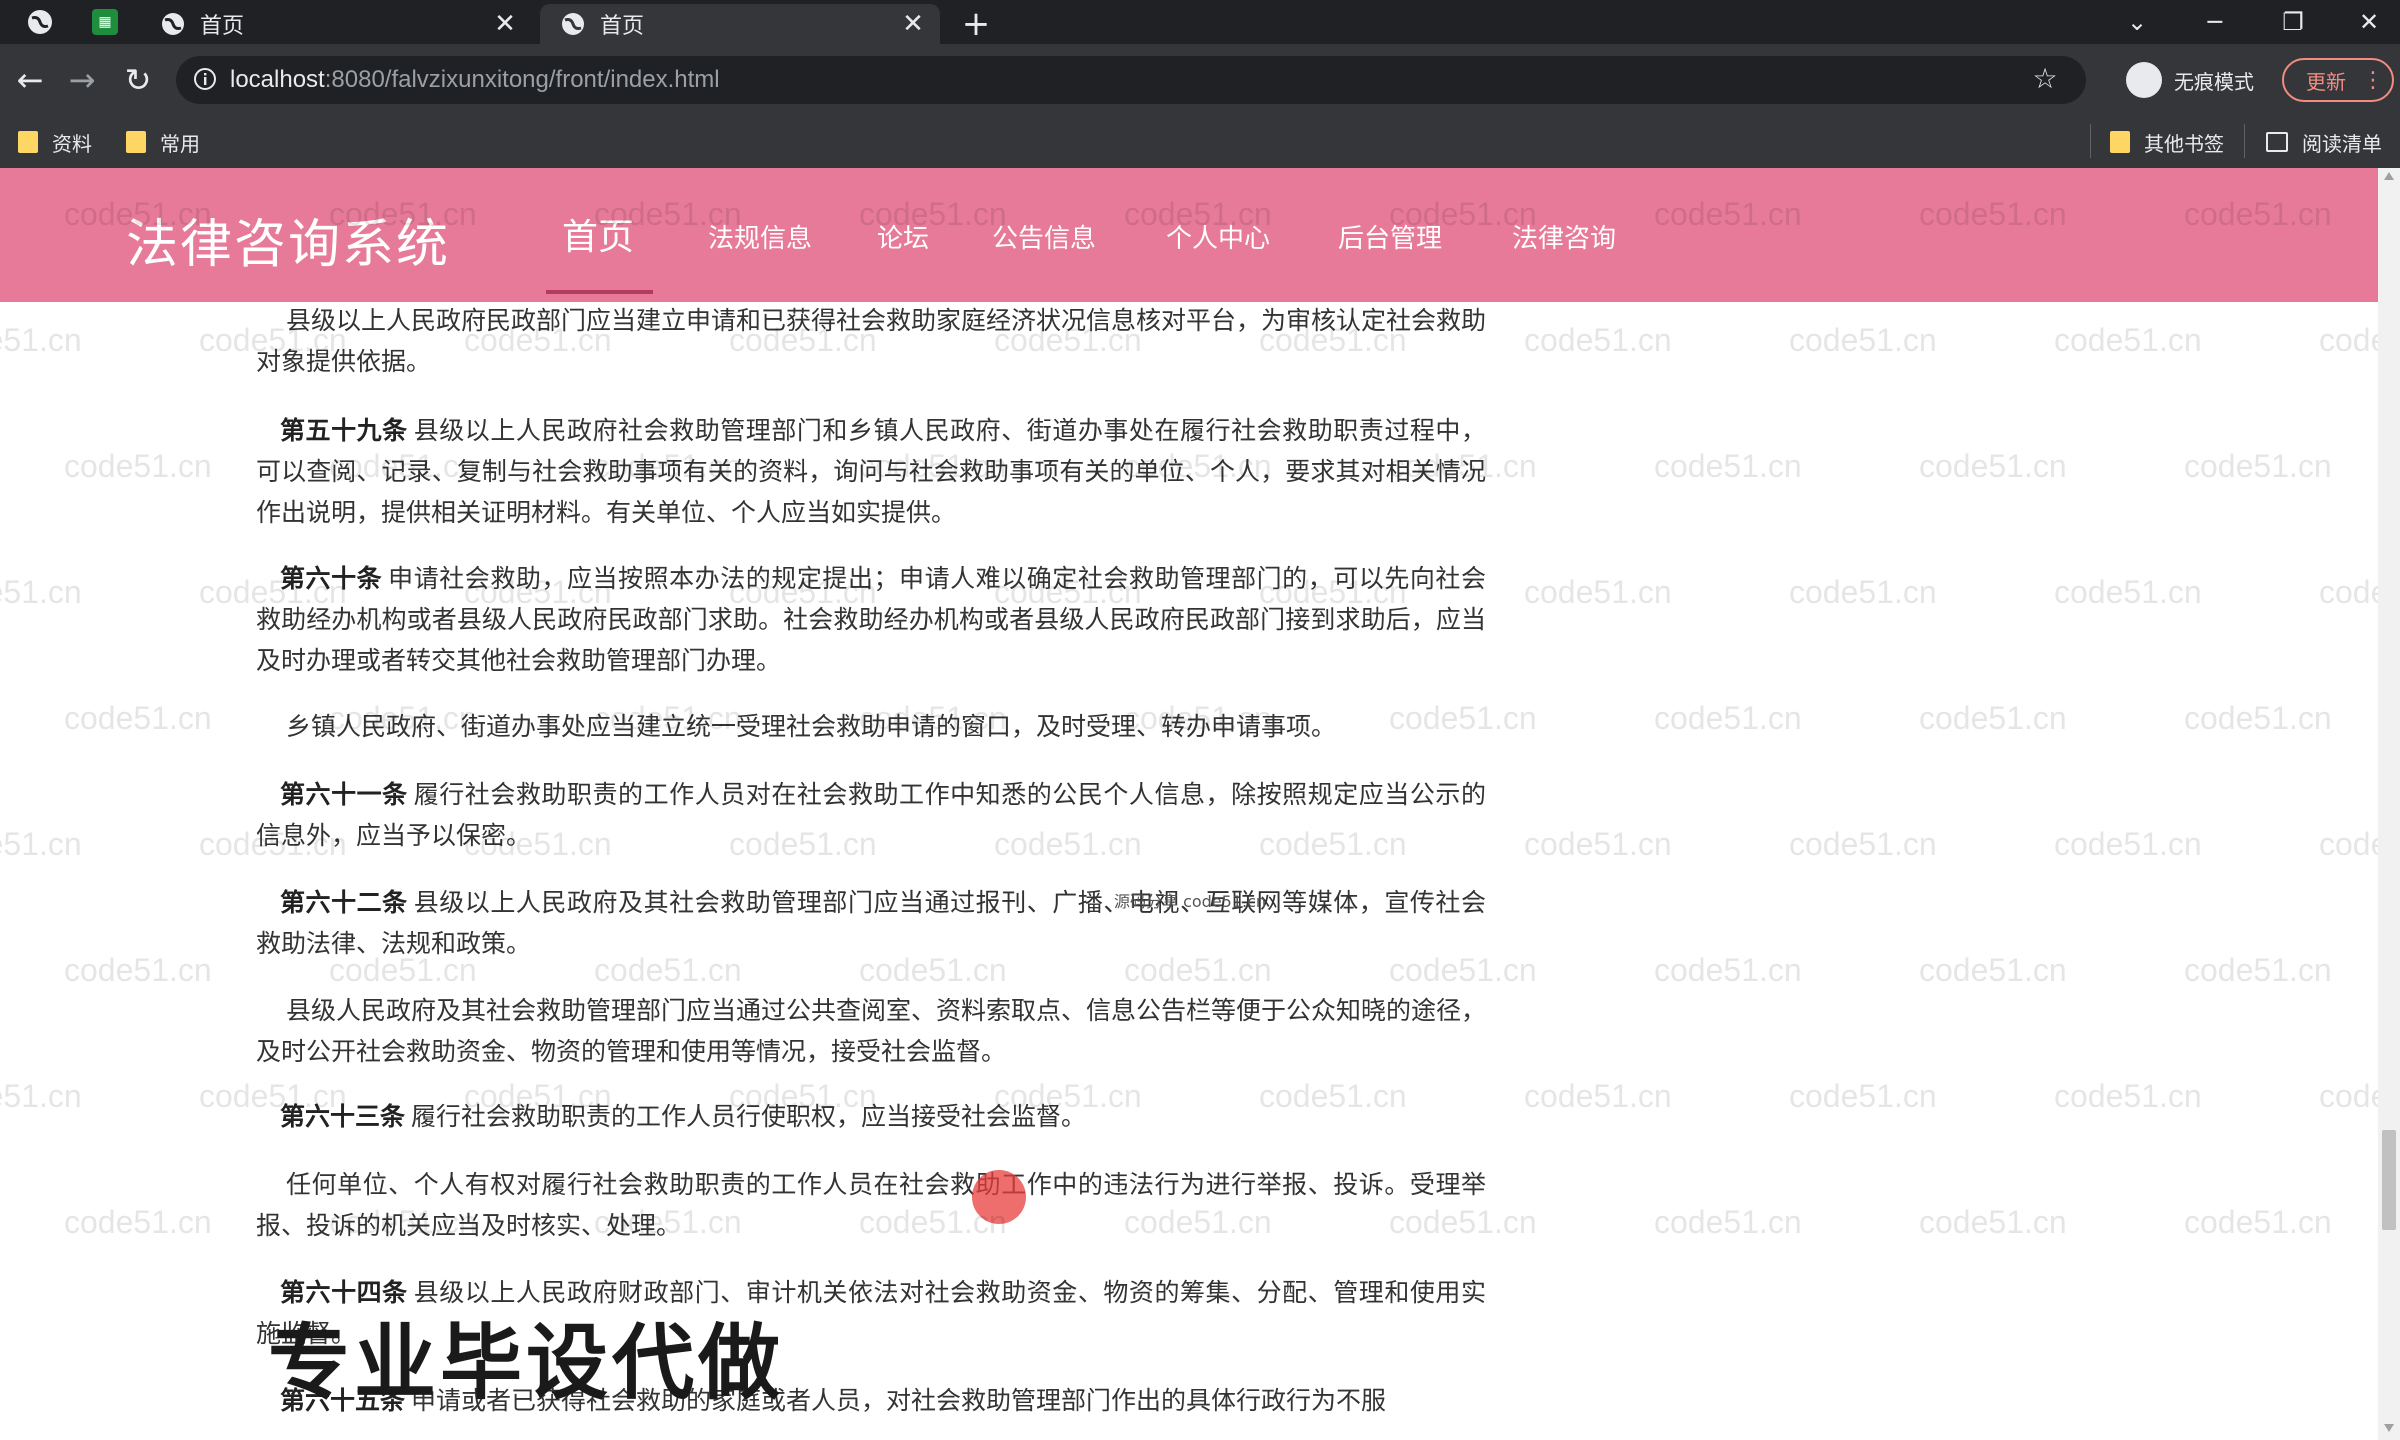  Describe the element at coordinates (331, 578) in the screenshot. I see `article-number: 第六十条` at that location.